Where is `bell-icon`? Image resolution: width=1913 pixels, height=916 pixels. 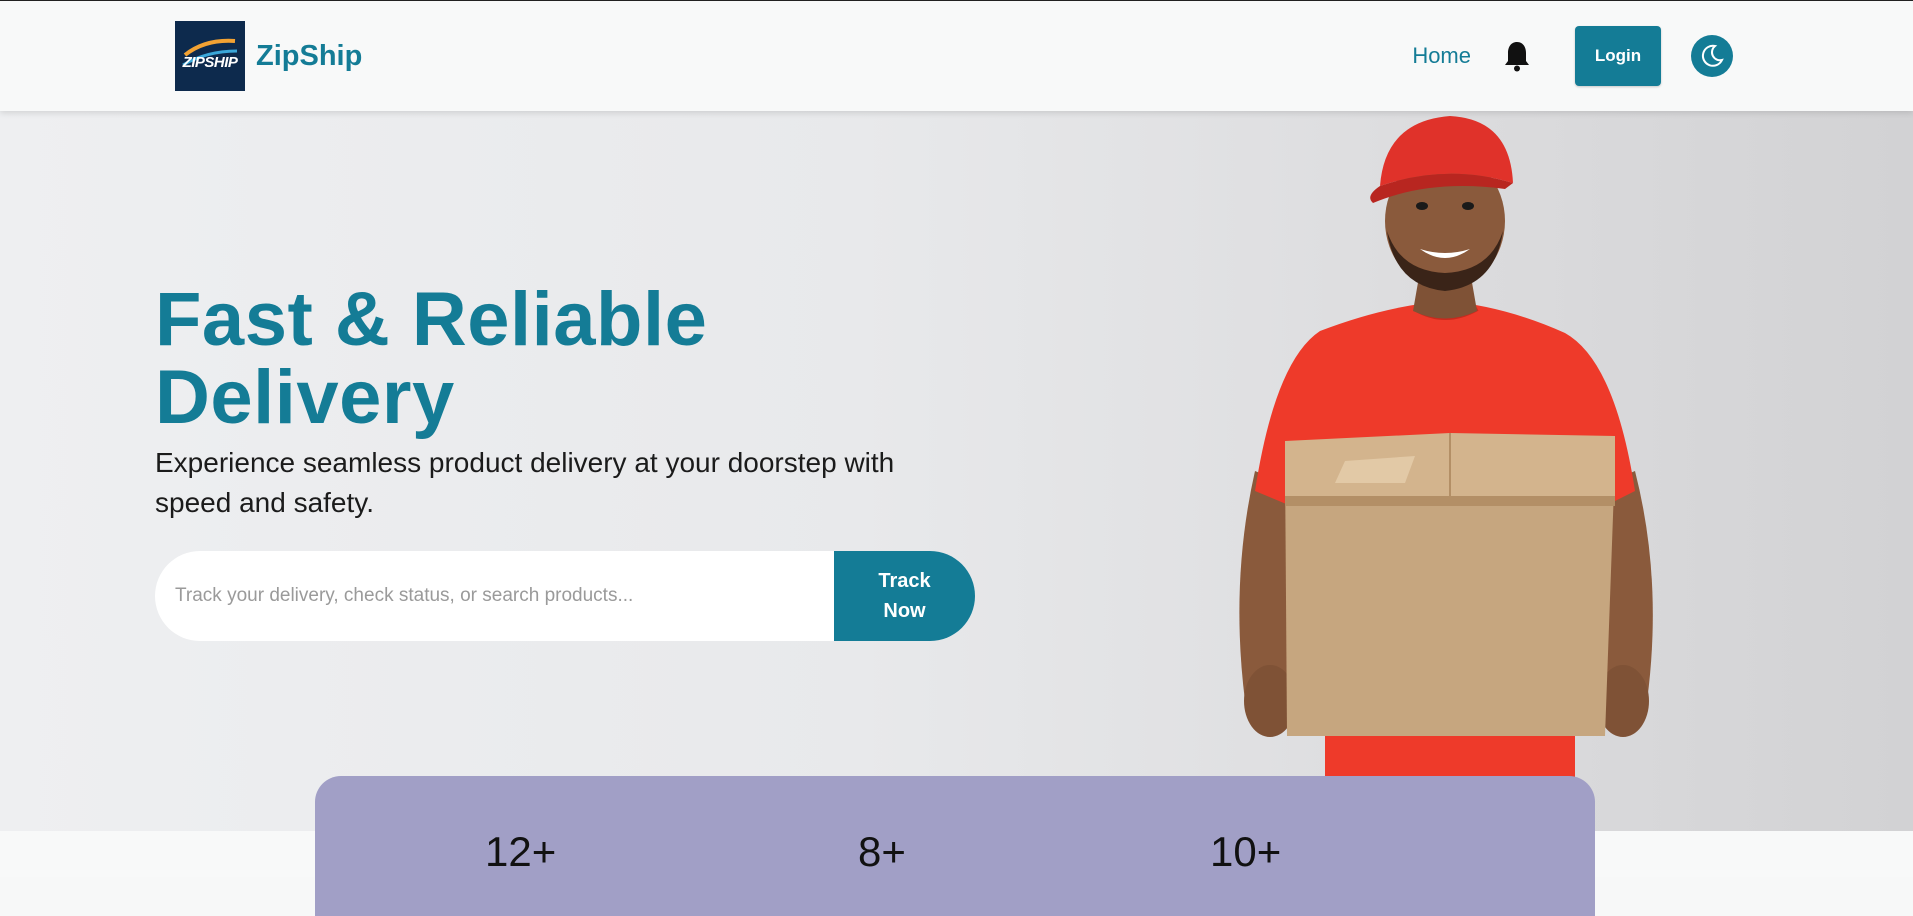
bell-icon is located at coordinates (1517, 56).